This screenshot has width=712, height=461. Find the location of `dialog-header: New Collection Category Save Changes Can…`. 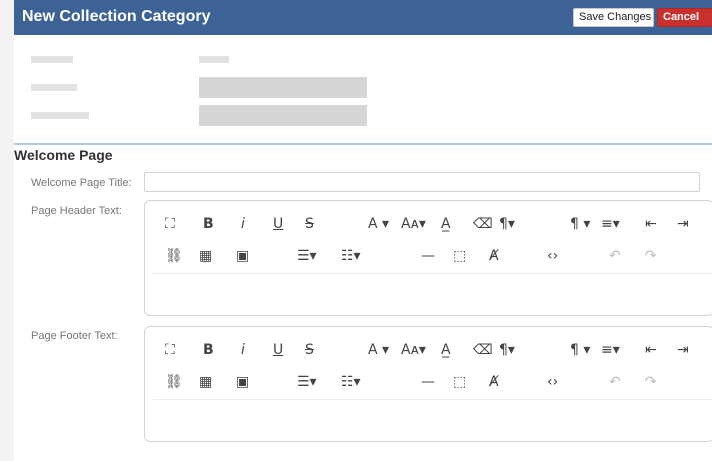

dialog-header: New Collection Category Save Changes Can… is located at coordinates (363, 17).